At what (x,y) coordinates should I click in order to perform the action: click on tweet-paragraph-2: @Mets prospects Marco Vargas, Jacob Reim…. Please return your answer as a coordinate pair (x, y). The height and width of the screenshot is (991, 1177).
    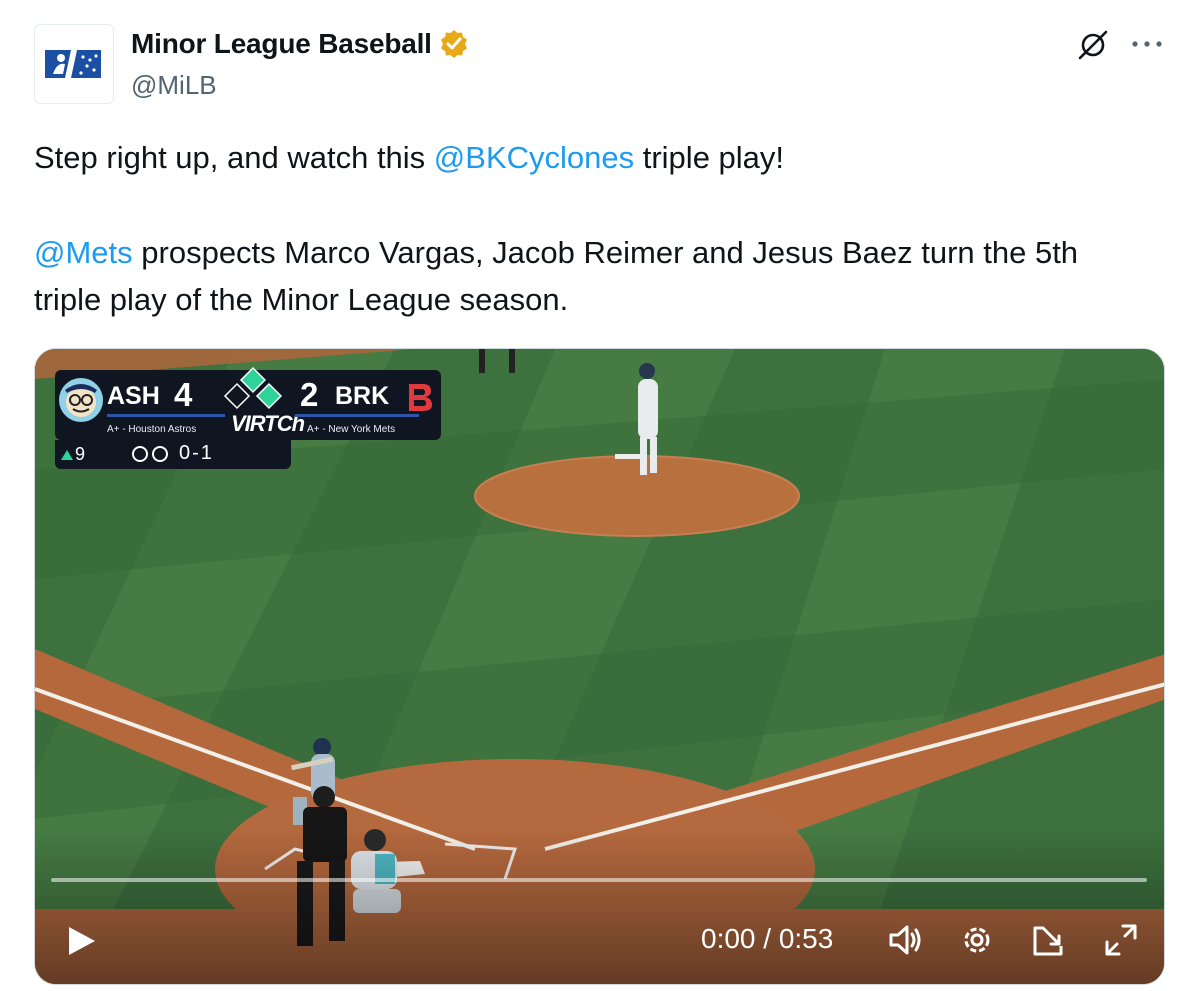
    Looking at the image, I should click on (589, 276).